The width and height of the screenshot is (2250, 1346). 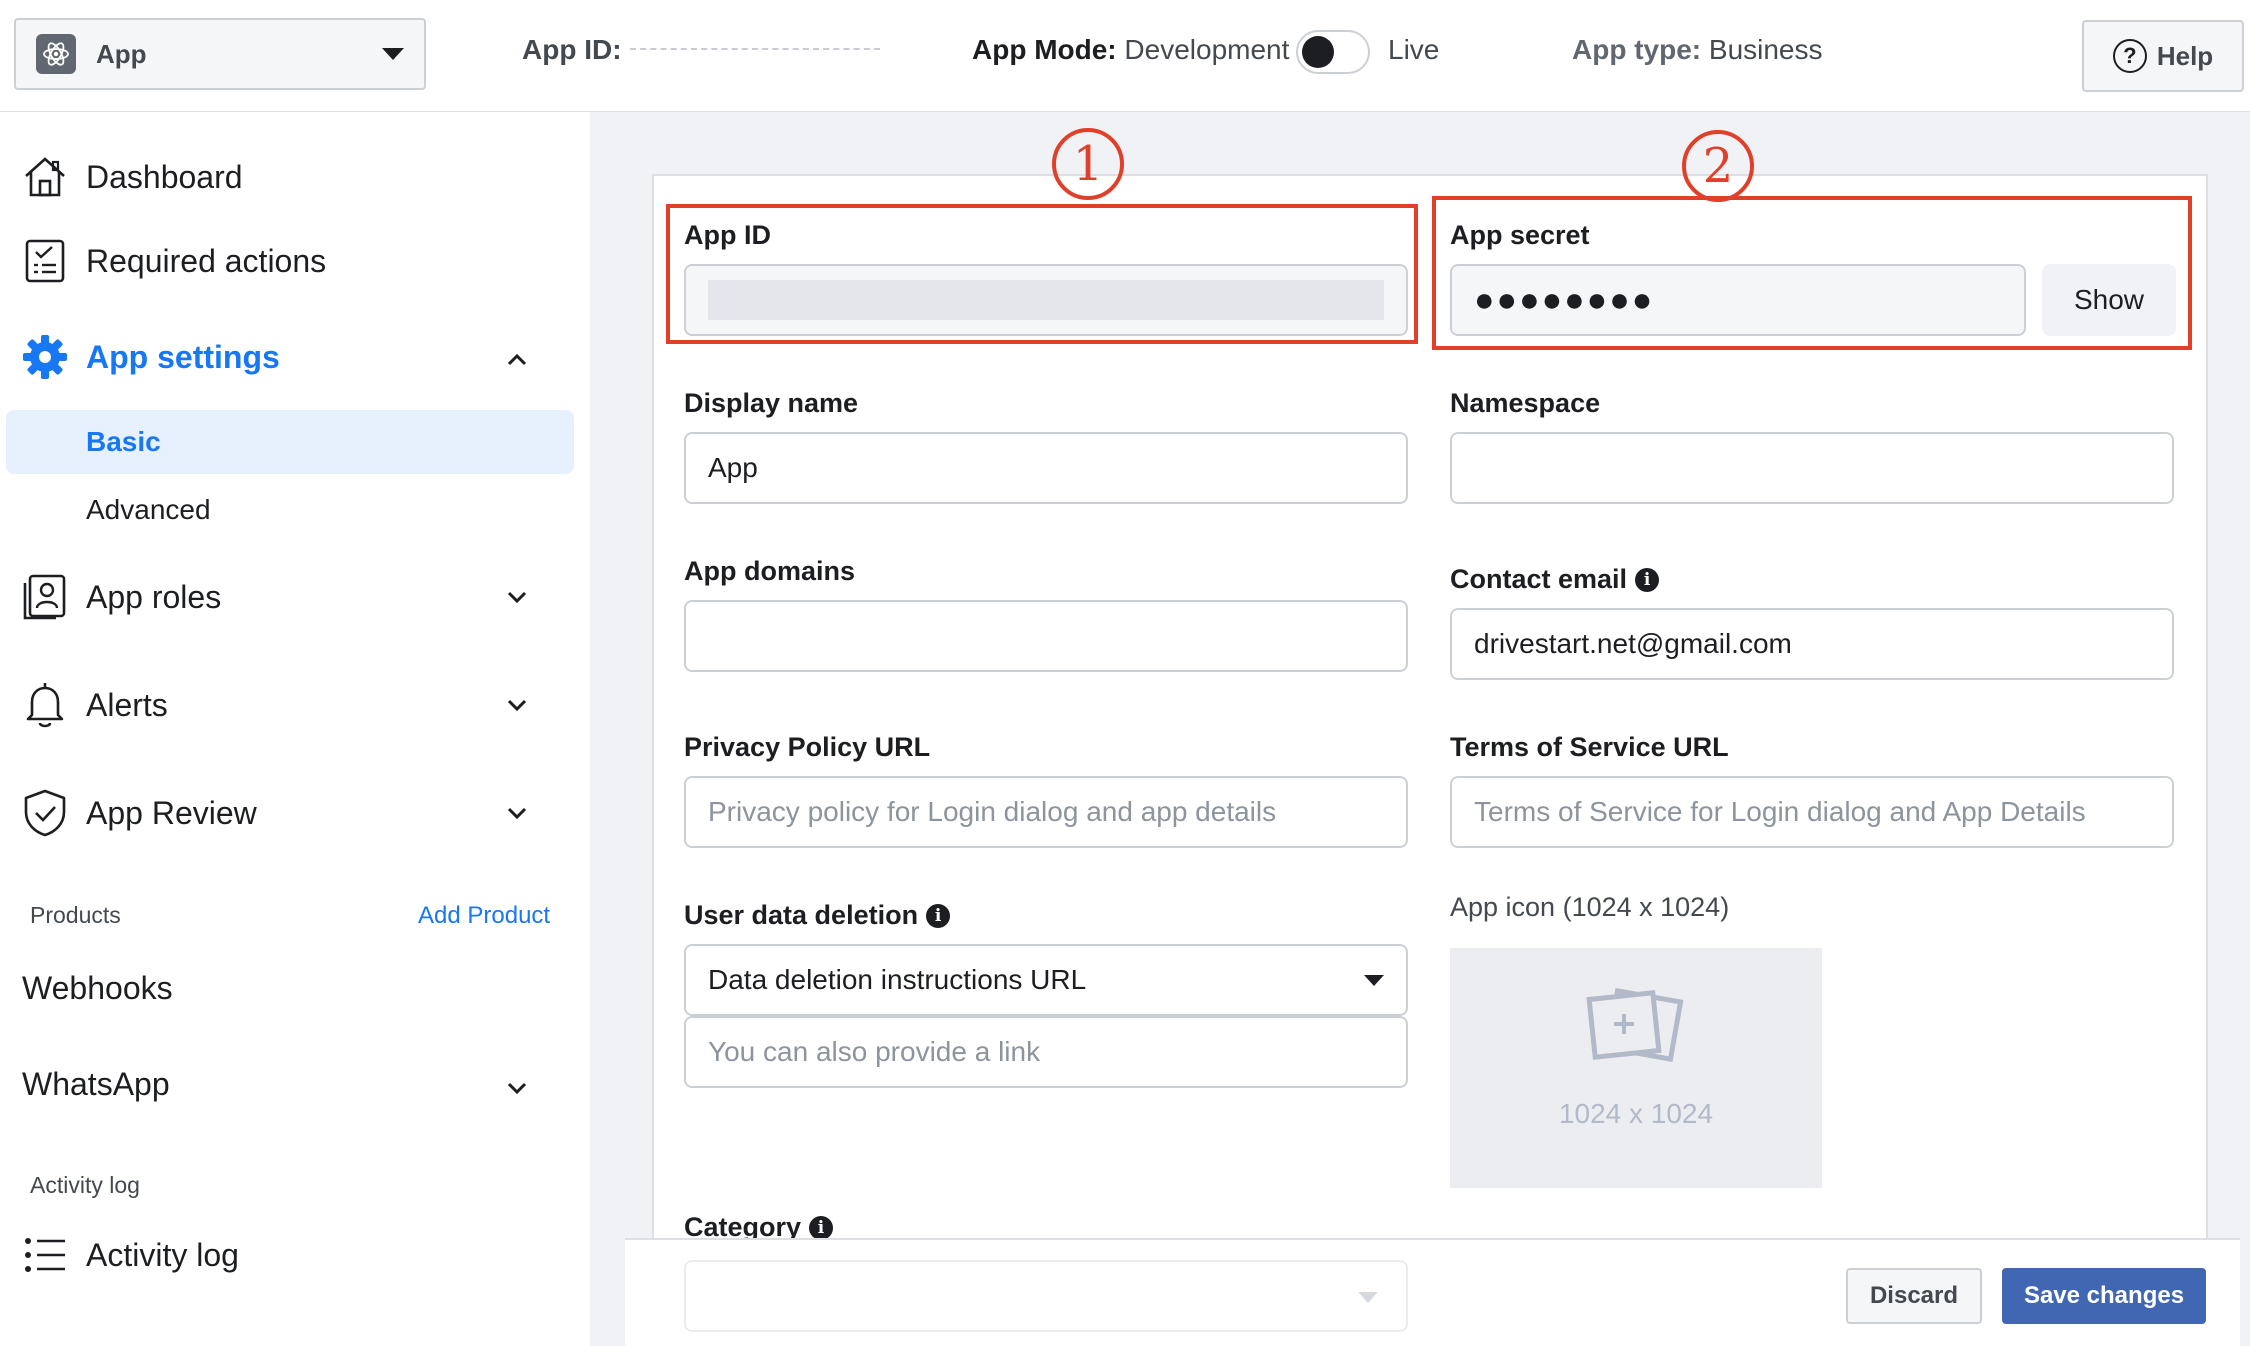 What do you see at coordinates (1812, 468) in the screenshot?
I see `namespace-input` at bounding box center [1812, 468].